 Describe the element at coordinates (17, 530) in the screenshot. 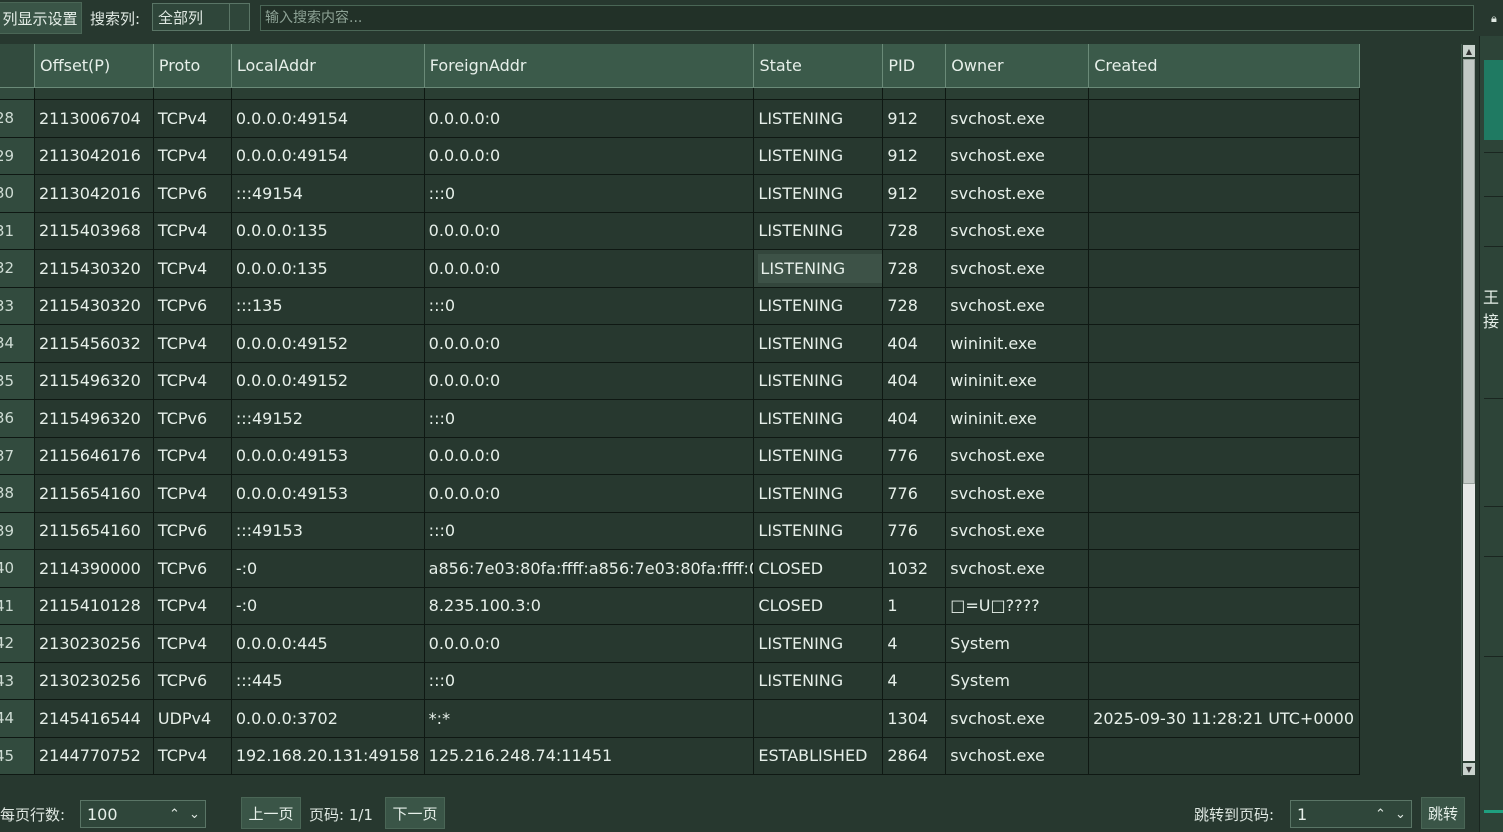

I see `row-number: 39` at that location.